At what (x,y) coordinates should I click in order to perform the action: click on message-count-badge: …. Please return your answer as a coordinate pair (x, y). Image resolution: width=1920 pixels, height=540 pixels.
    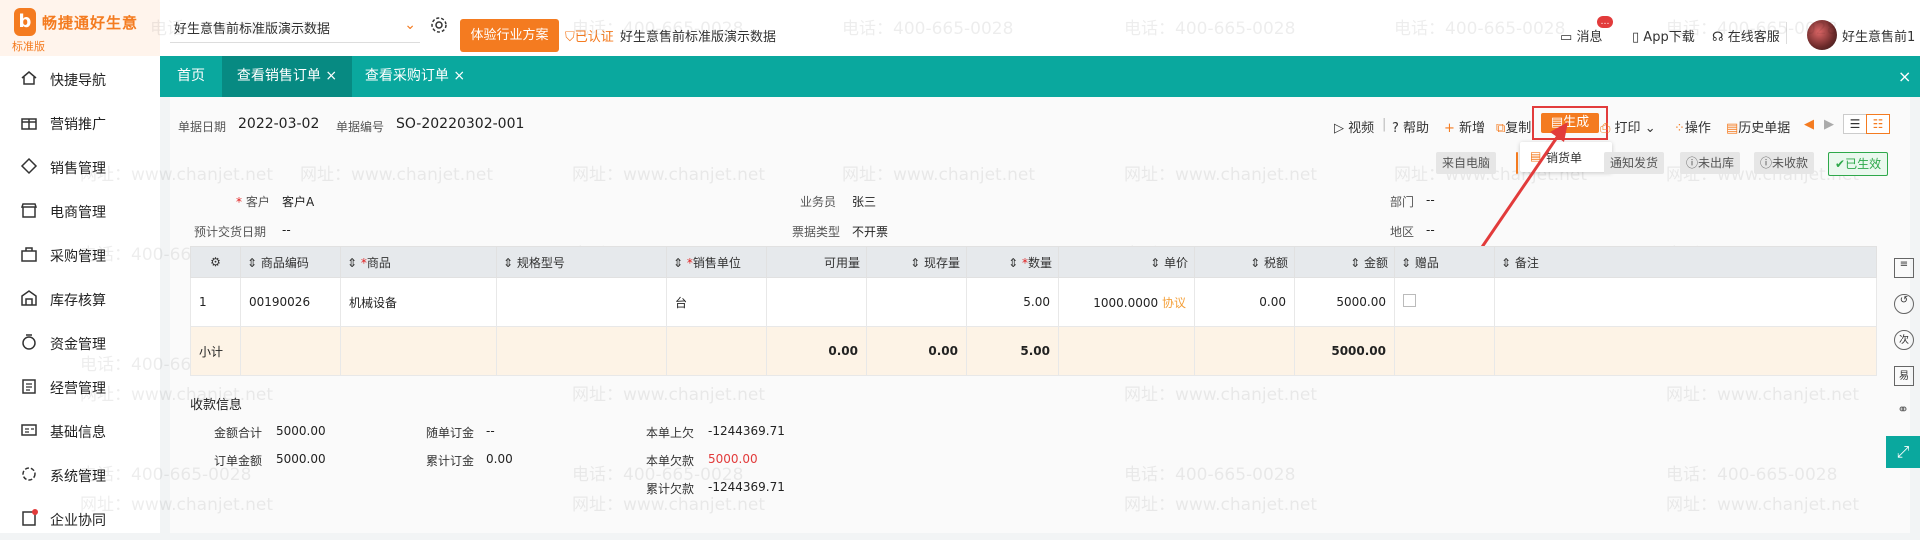
    Looking at the image, I should click on (1605, 22).